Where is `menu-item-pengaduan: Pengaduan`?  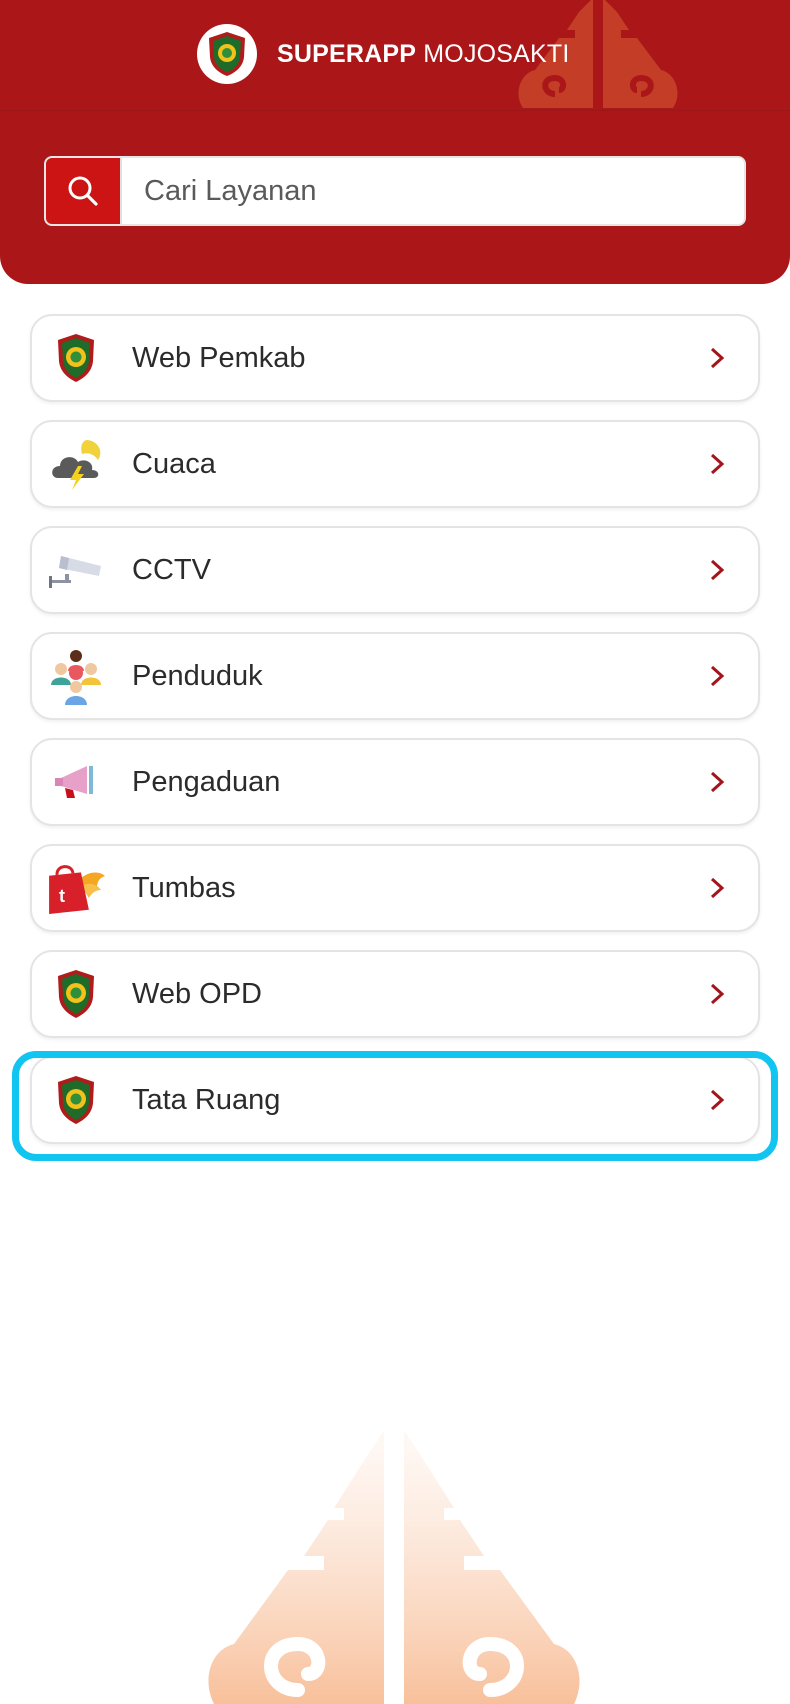
menu-item-pengaduan: Pengaduan is located at coordinates (395, 782).